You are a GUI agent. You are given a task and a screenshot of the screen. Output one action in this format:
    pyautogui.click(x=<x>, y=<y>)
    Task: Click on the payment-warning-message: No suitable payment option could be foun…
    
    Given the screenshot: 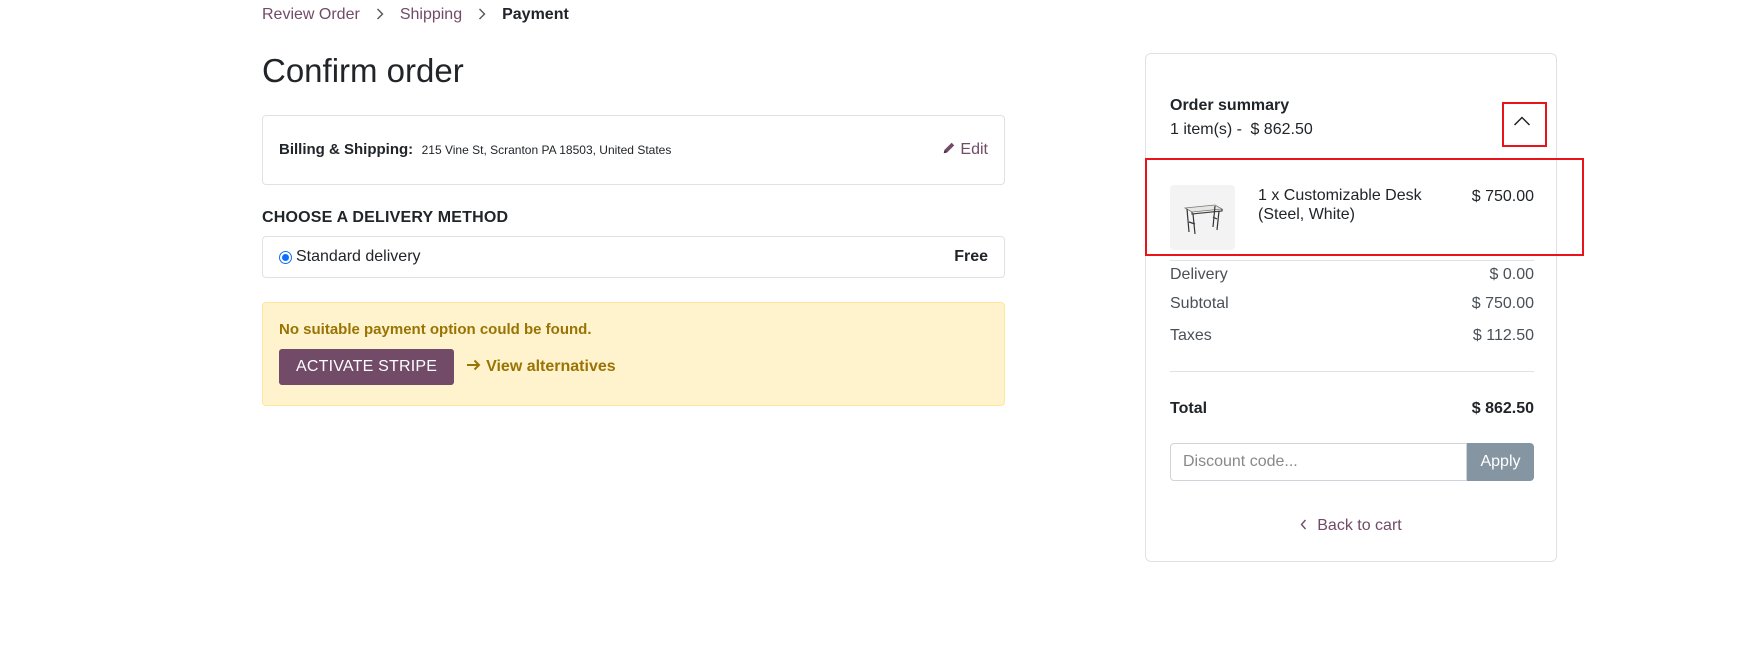 What is the action you would take?
    pyautogui.click(x=435, y=329)
    